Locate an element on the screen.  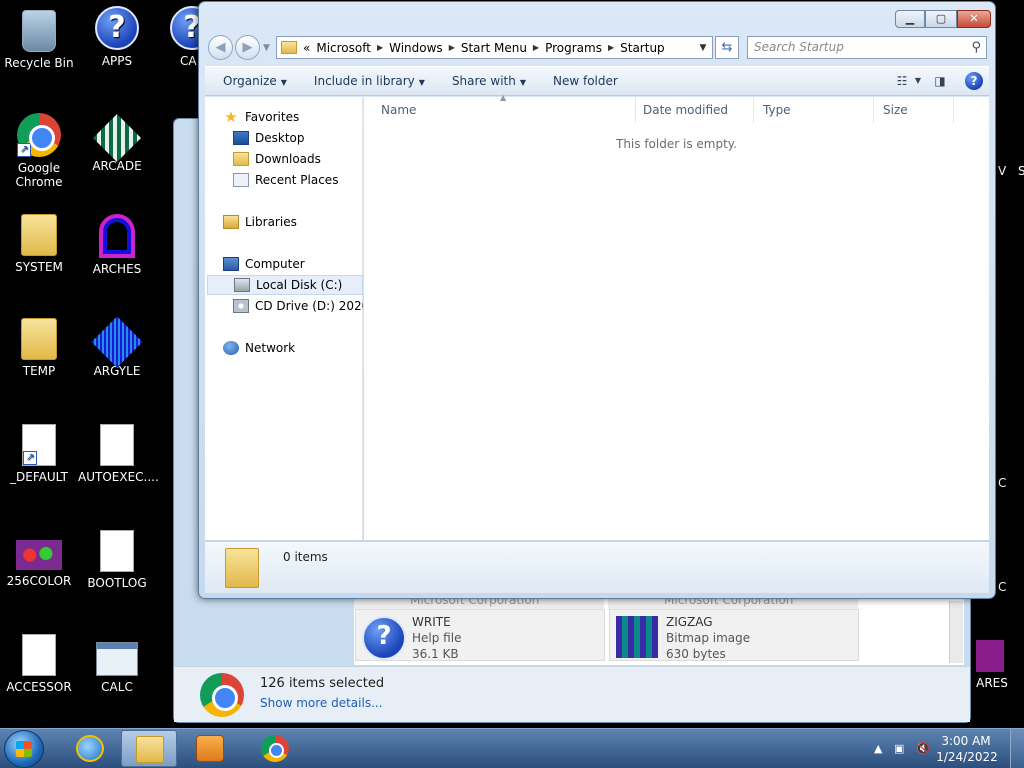
desktop-icon-256color: 256COLOR is located at coordinates (39, 559).